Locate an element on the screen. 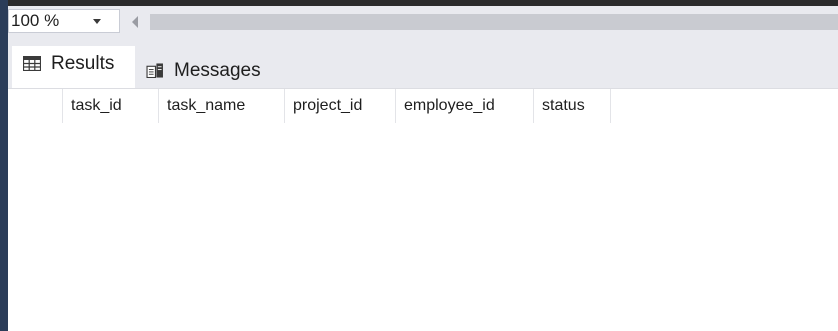 This screenshot has width=838, height=331. tab-results: Results is located at coordinates (73, 67).